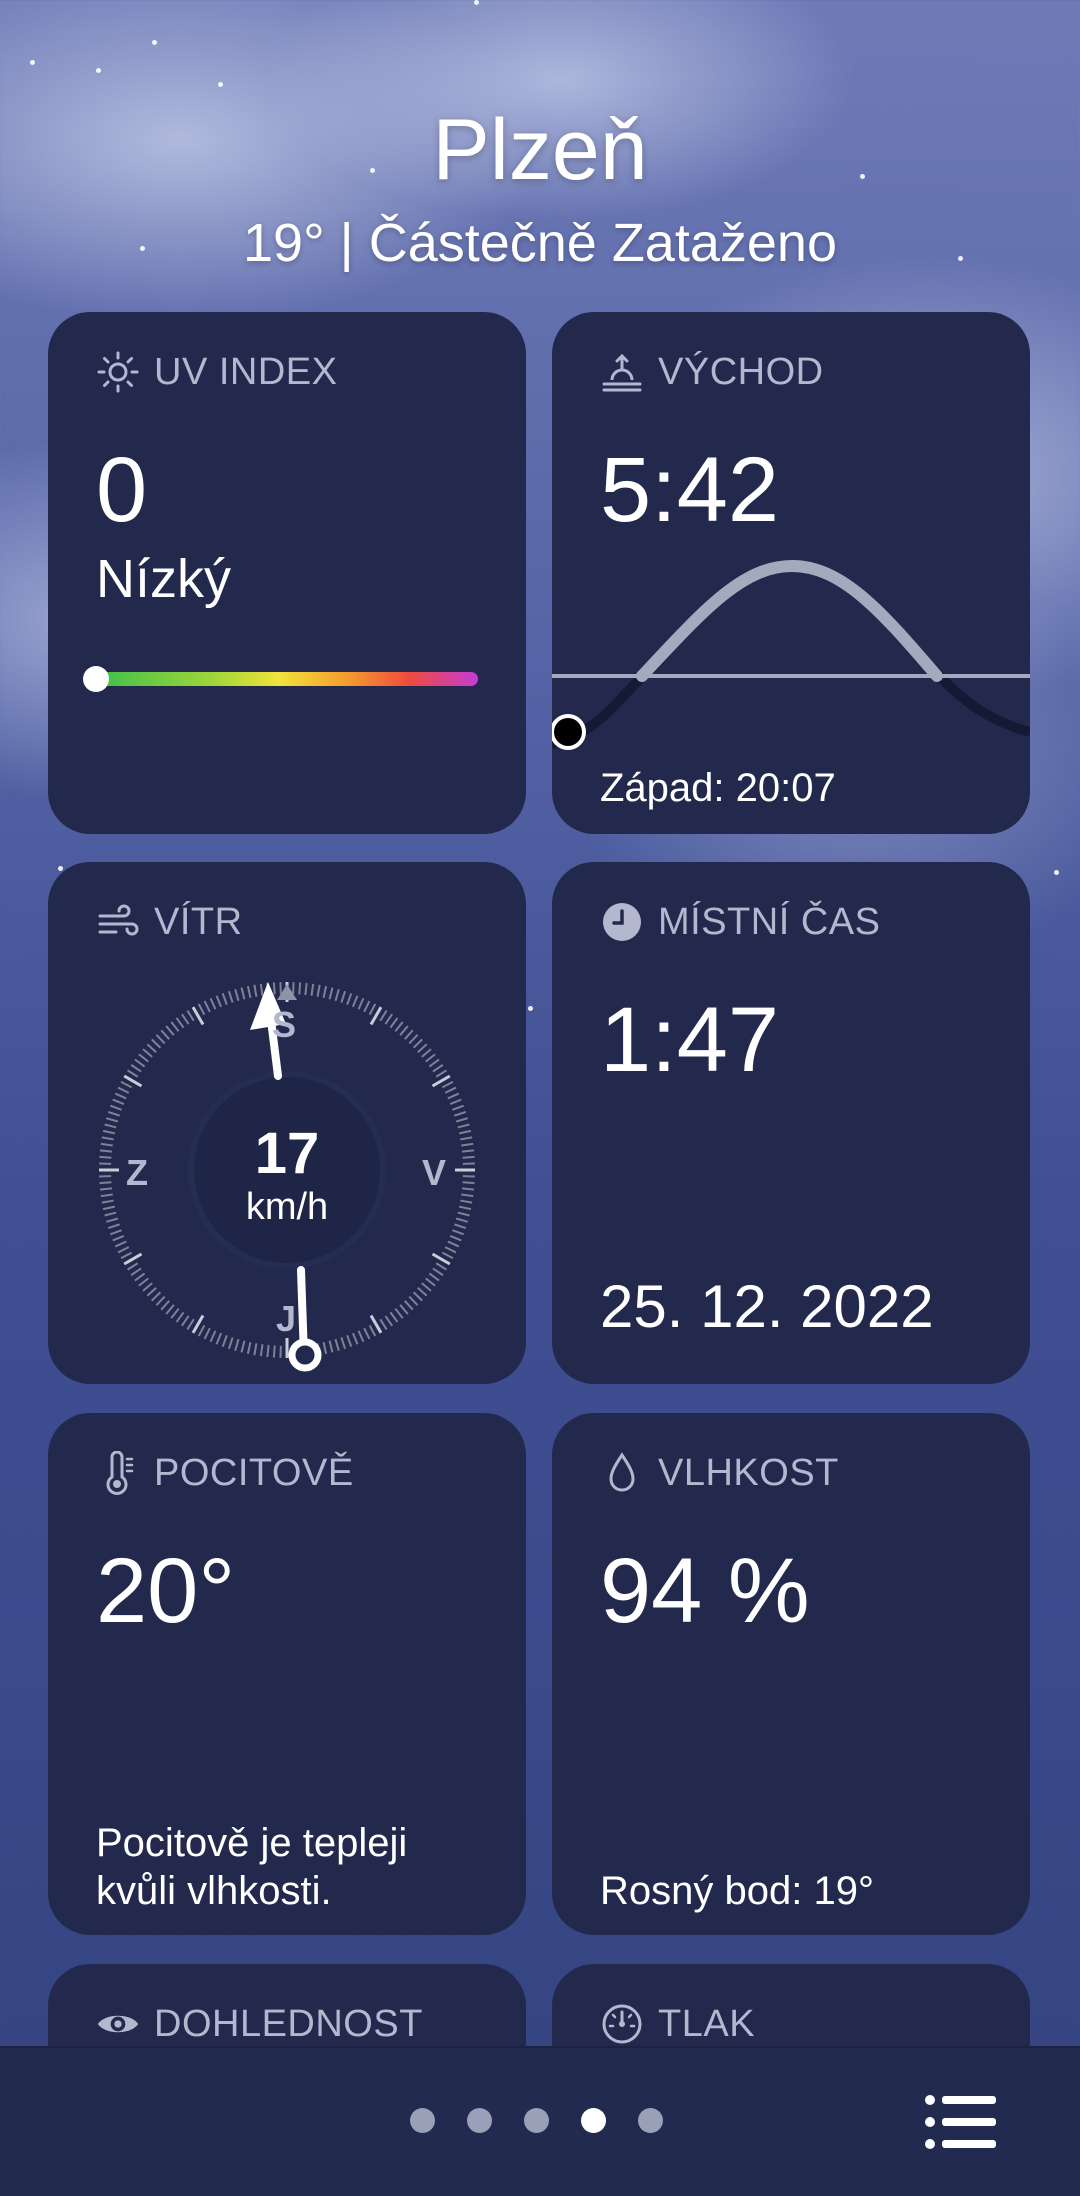 The height and width of the screenshot is (2196, 1080). What do you see at coordinates (791, 1674) in the screenshot?
I see `humidity-card: VLHKOST 94 % Rosný bod: 19°` at bounding box center [791, 1674].